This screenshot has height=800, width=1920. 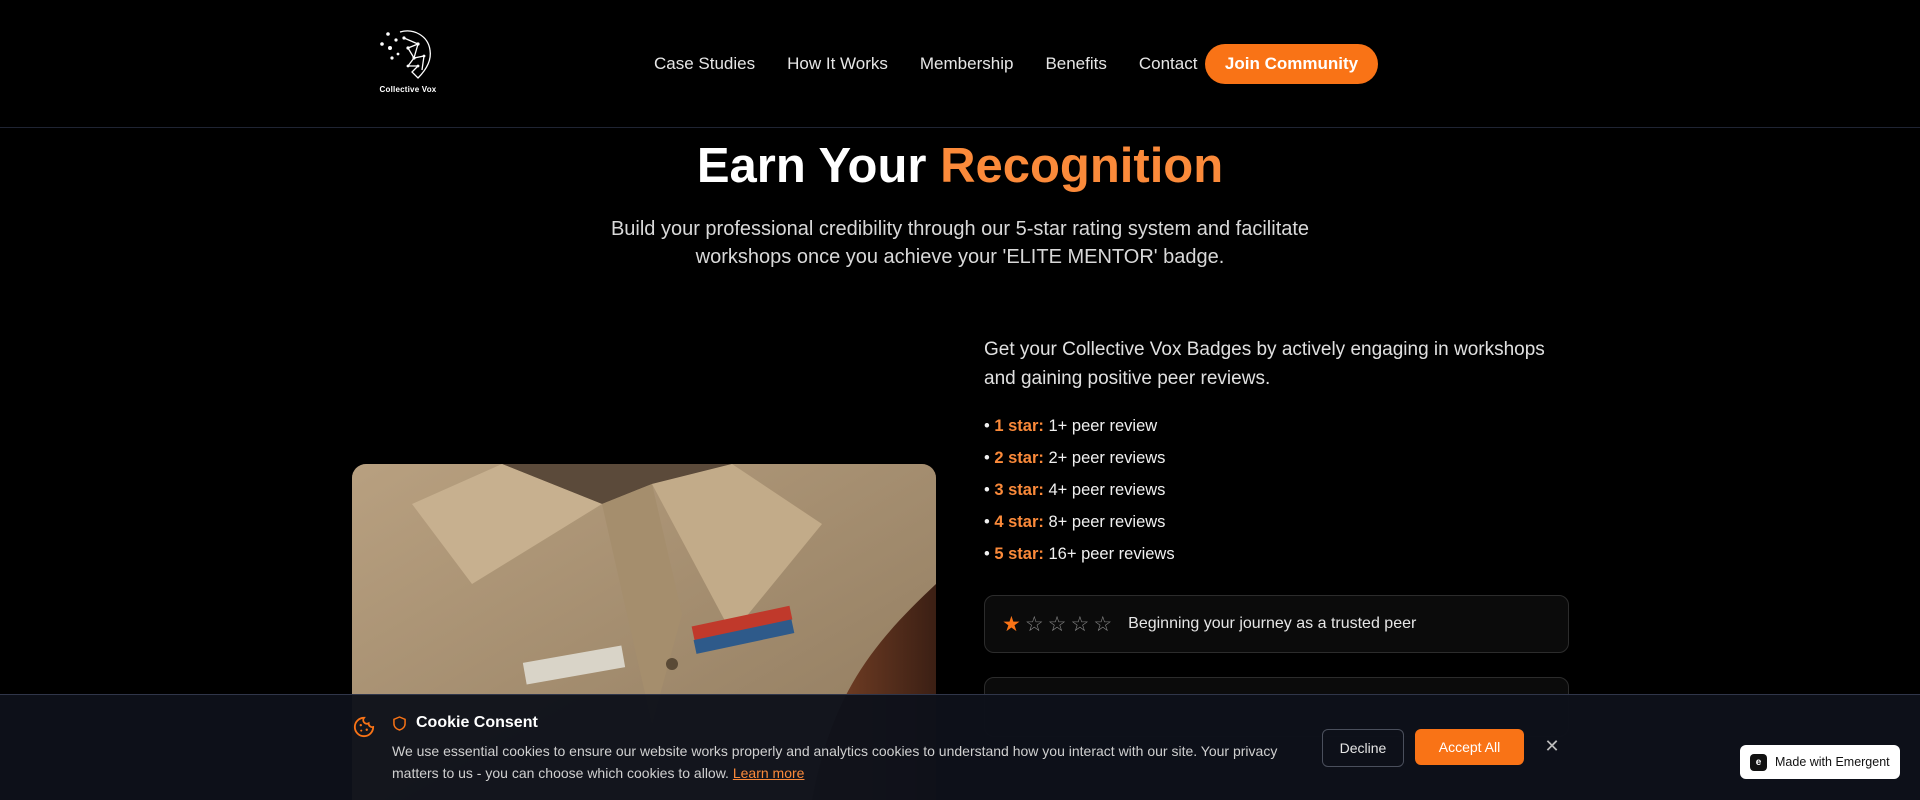 I want to click on star-filled-icon: ★, so click(x=1011, y=624).